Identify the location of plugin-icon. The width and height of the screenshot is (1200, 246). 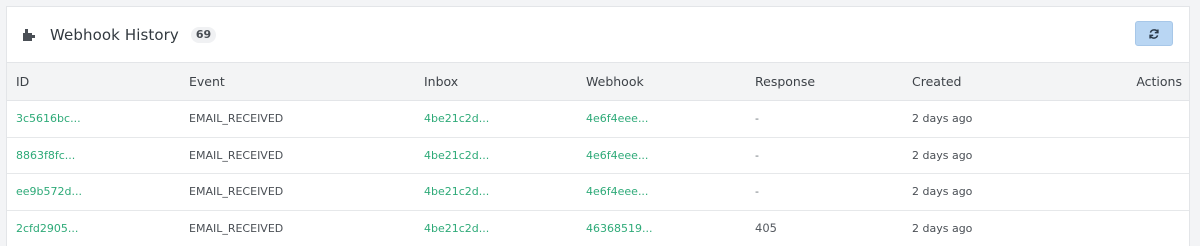
(29, 35).